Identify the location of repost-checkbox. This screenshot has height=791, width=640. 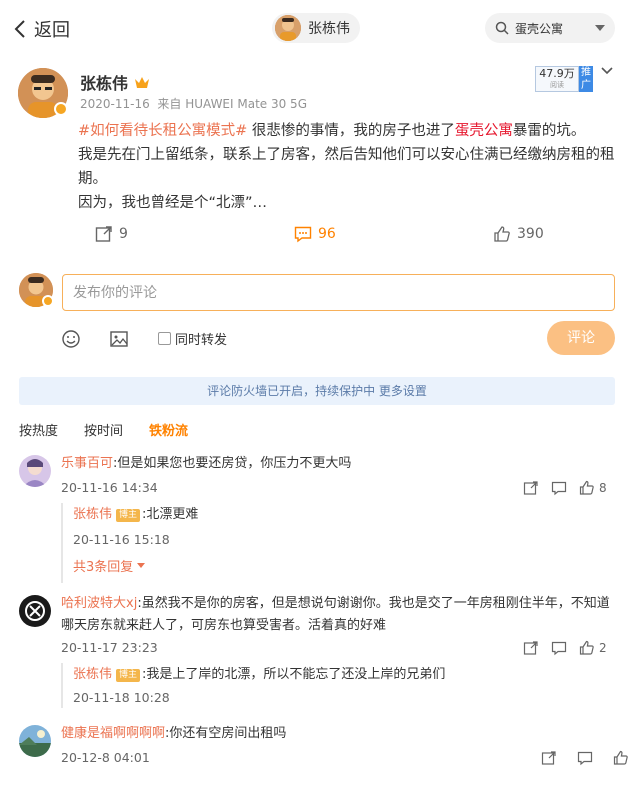
(164, 338).